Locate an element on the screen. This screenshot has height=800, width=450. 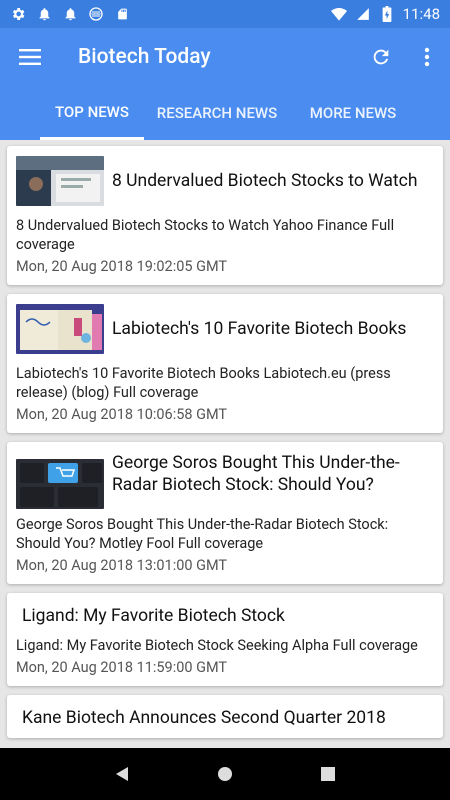
app-actions is located at coordinates (404, 57).